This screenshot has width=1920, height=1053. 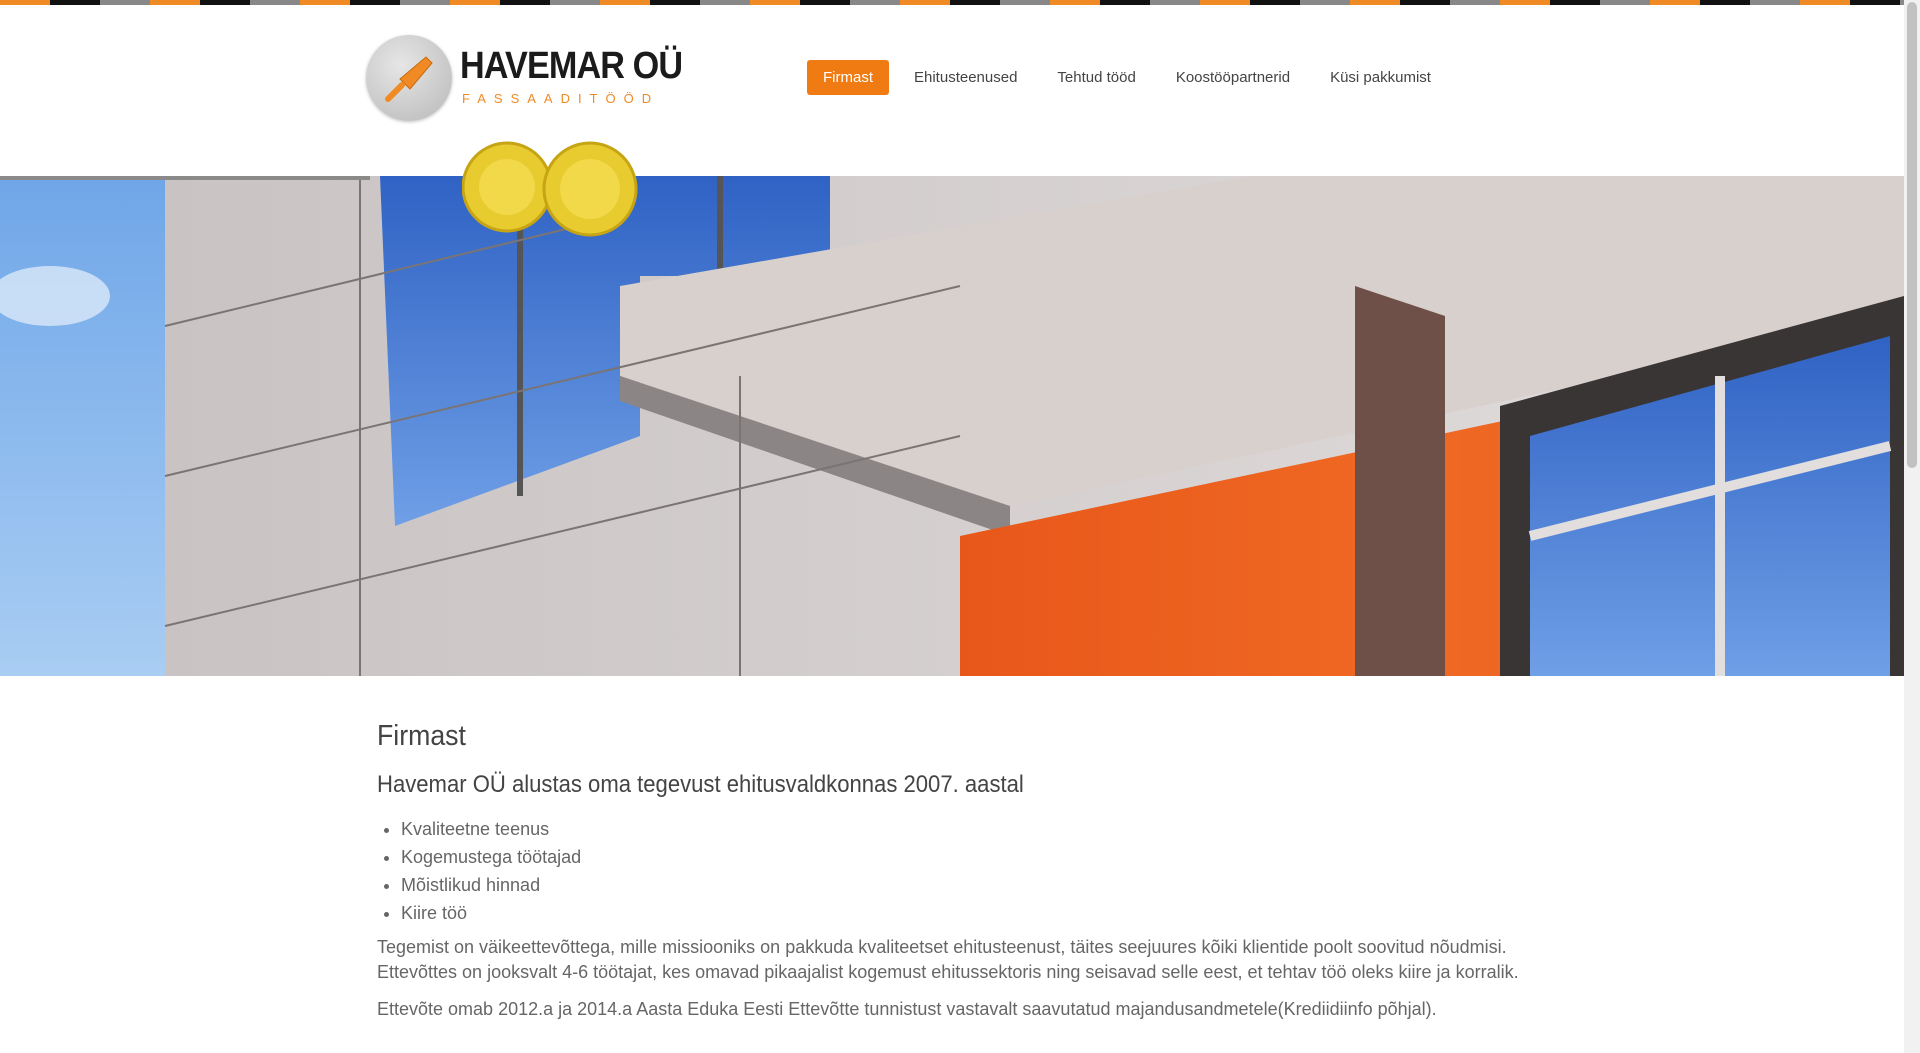 I want to click on nav-item-ehitusteenused: Ehitusteenused, so click(x=965, y=77).